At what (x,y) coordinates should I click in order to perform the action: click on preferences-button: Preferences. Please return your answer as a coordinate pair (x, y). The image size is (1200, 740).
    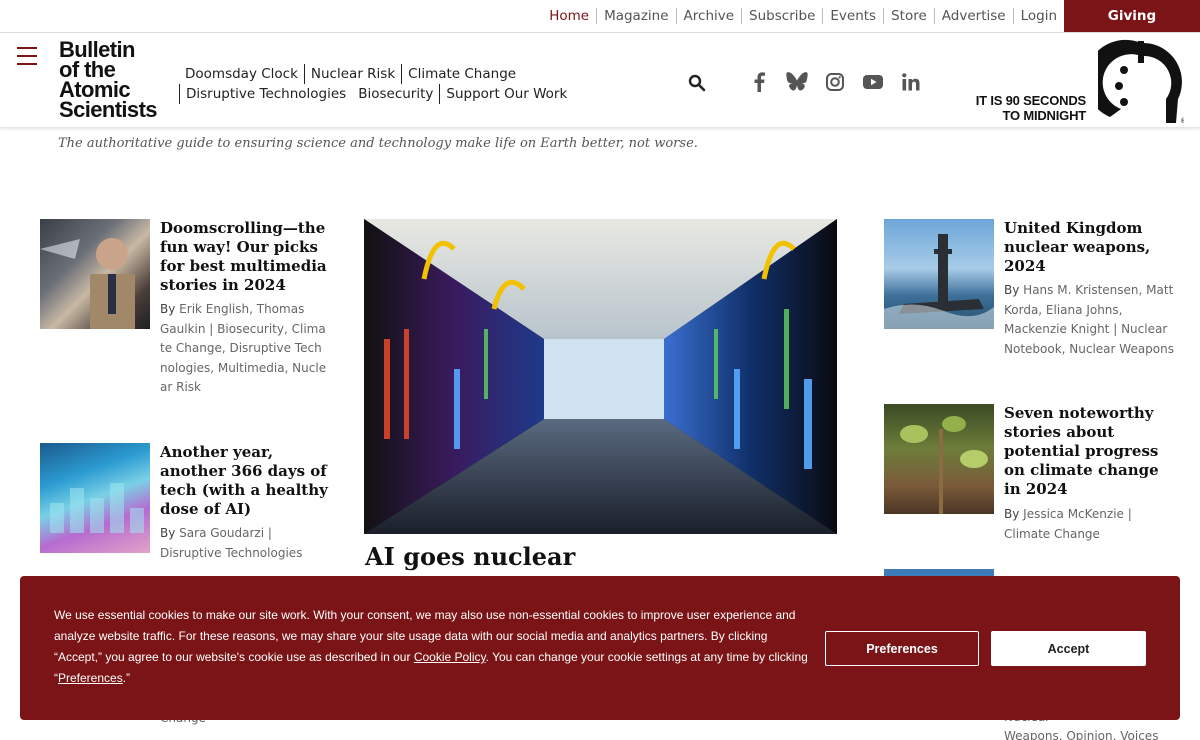
    Looking at the image, I should click on (902, 648).